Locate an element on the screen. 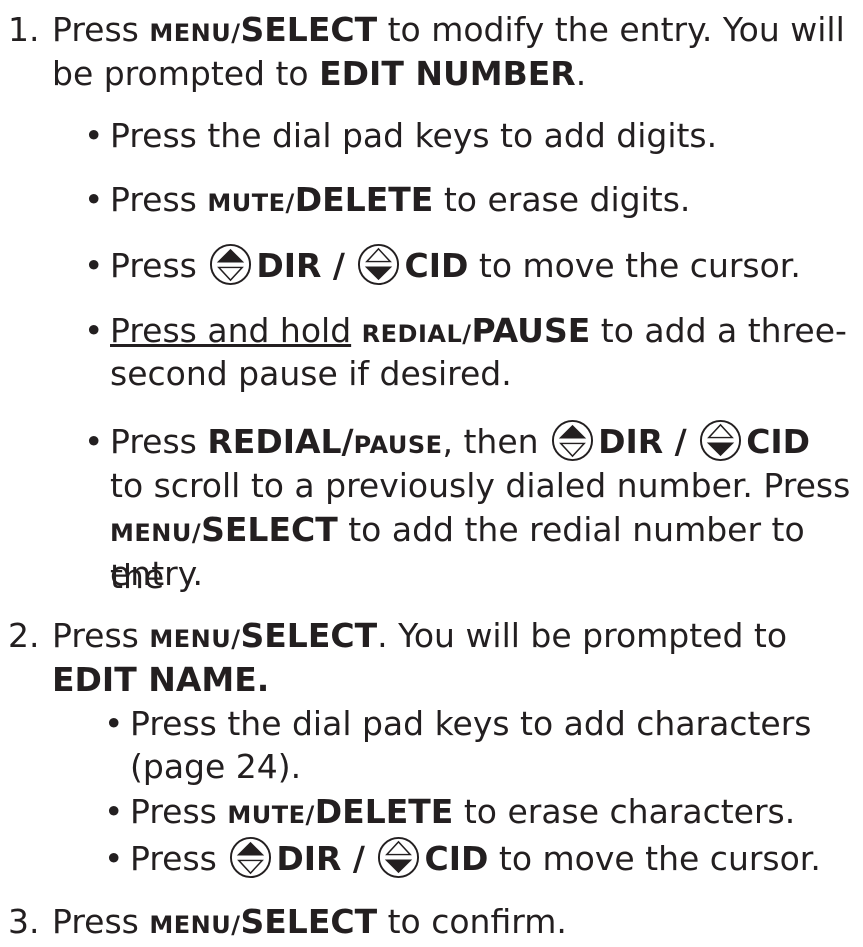  list-item-continuation: (page 24). is located at coordinates (215, 766).